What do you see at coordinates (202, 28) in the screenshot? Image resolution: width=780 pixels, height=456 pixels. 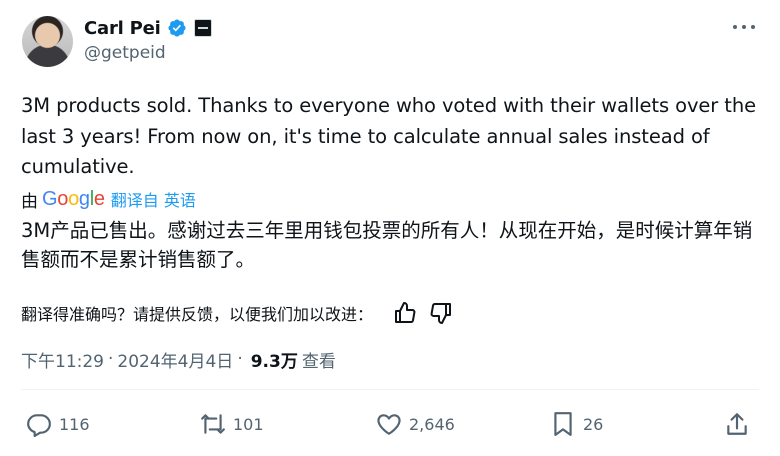 I see `affiliate-badge-icon` at bounding box center [202, 28].